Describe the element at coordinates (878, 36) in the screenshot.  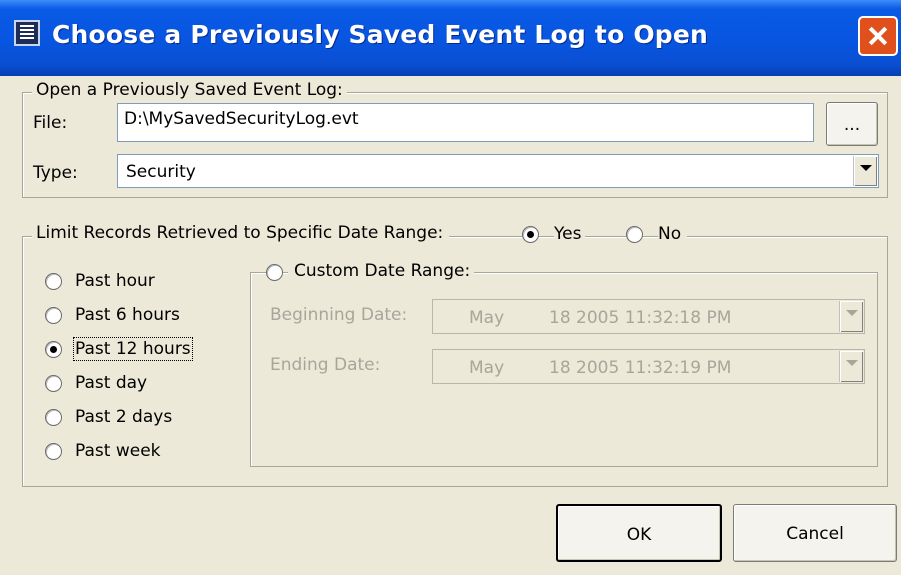
I see `close-button` at that location.